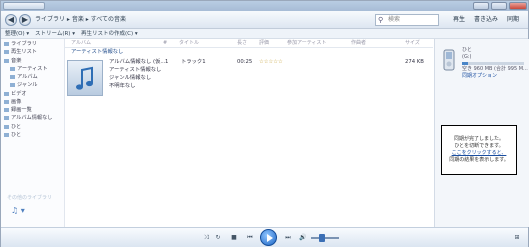 The image size is (529, 247). I want to click on sidebar-item-pictures: 画像, so click(12, 102).